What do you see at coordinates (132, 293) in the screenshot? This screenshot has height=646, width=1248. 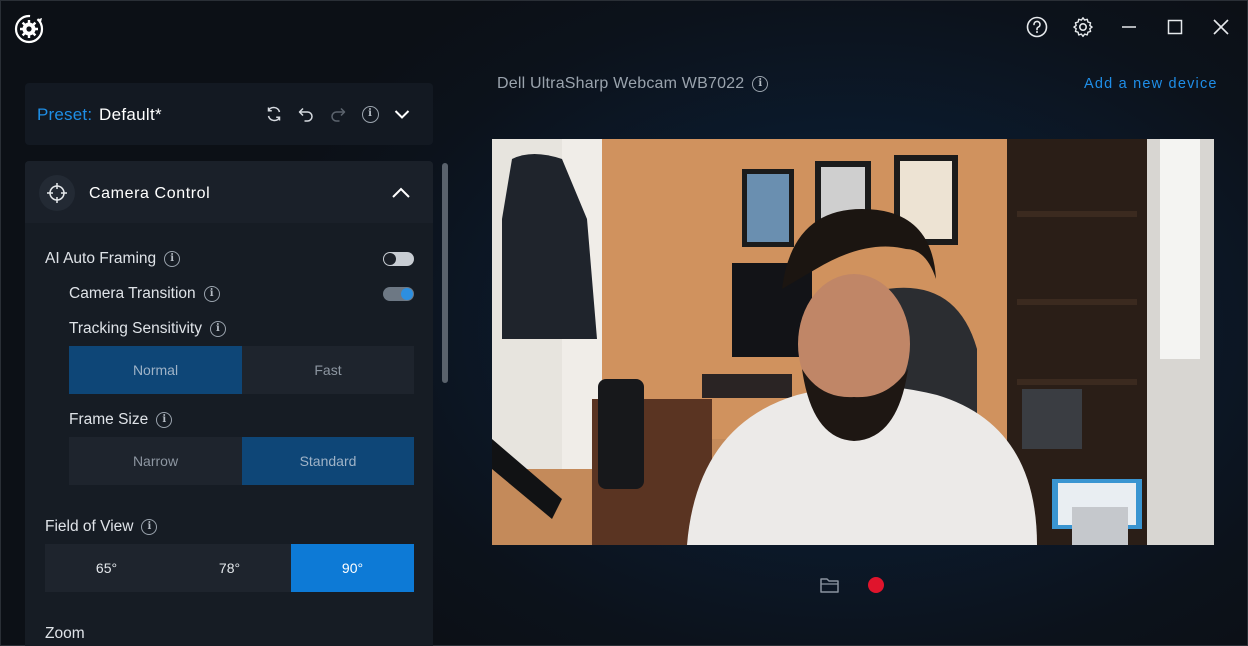 I see `camera-transition-label: Camera Transition` at bounding box center [132, 293].